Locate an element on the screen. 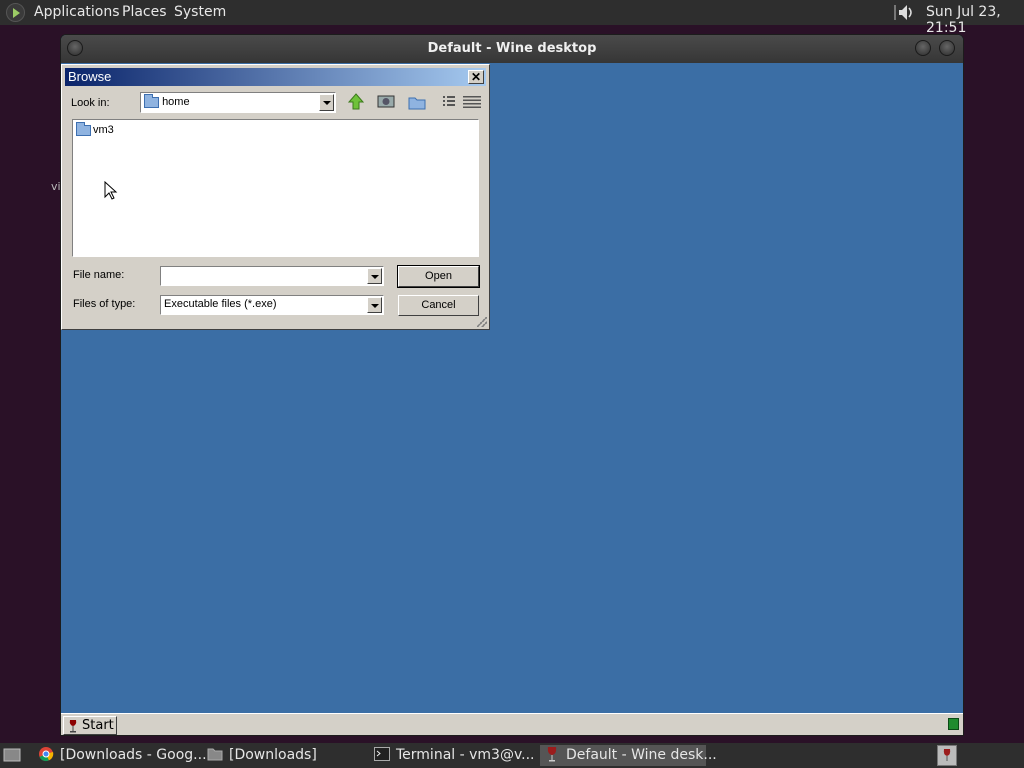 The height and width of the screenshot is (768, 1024). cancel-button: Cancel is located at coordinates (438, 305).